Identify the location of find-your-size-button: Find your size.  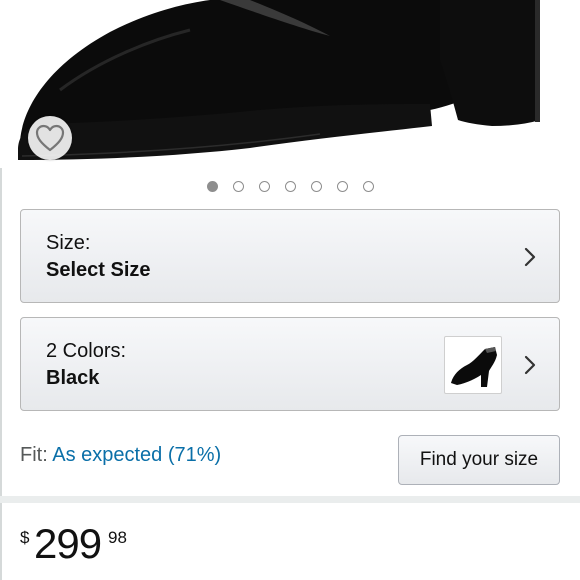
(479, 460).